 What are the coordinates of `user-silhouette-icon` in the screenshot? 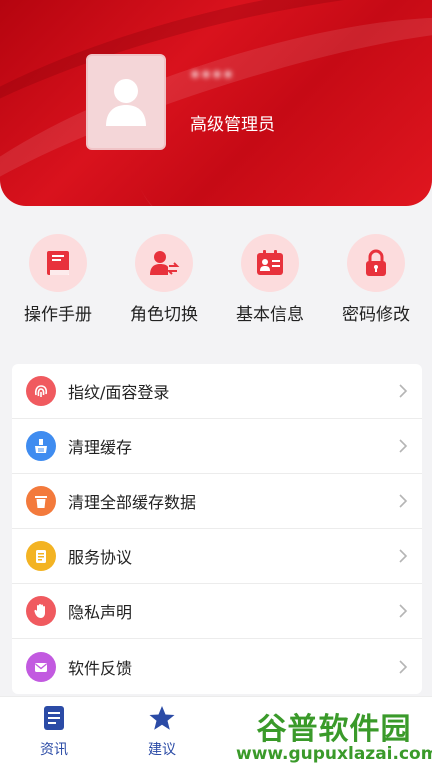 It's located at (126, 102).